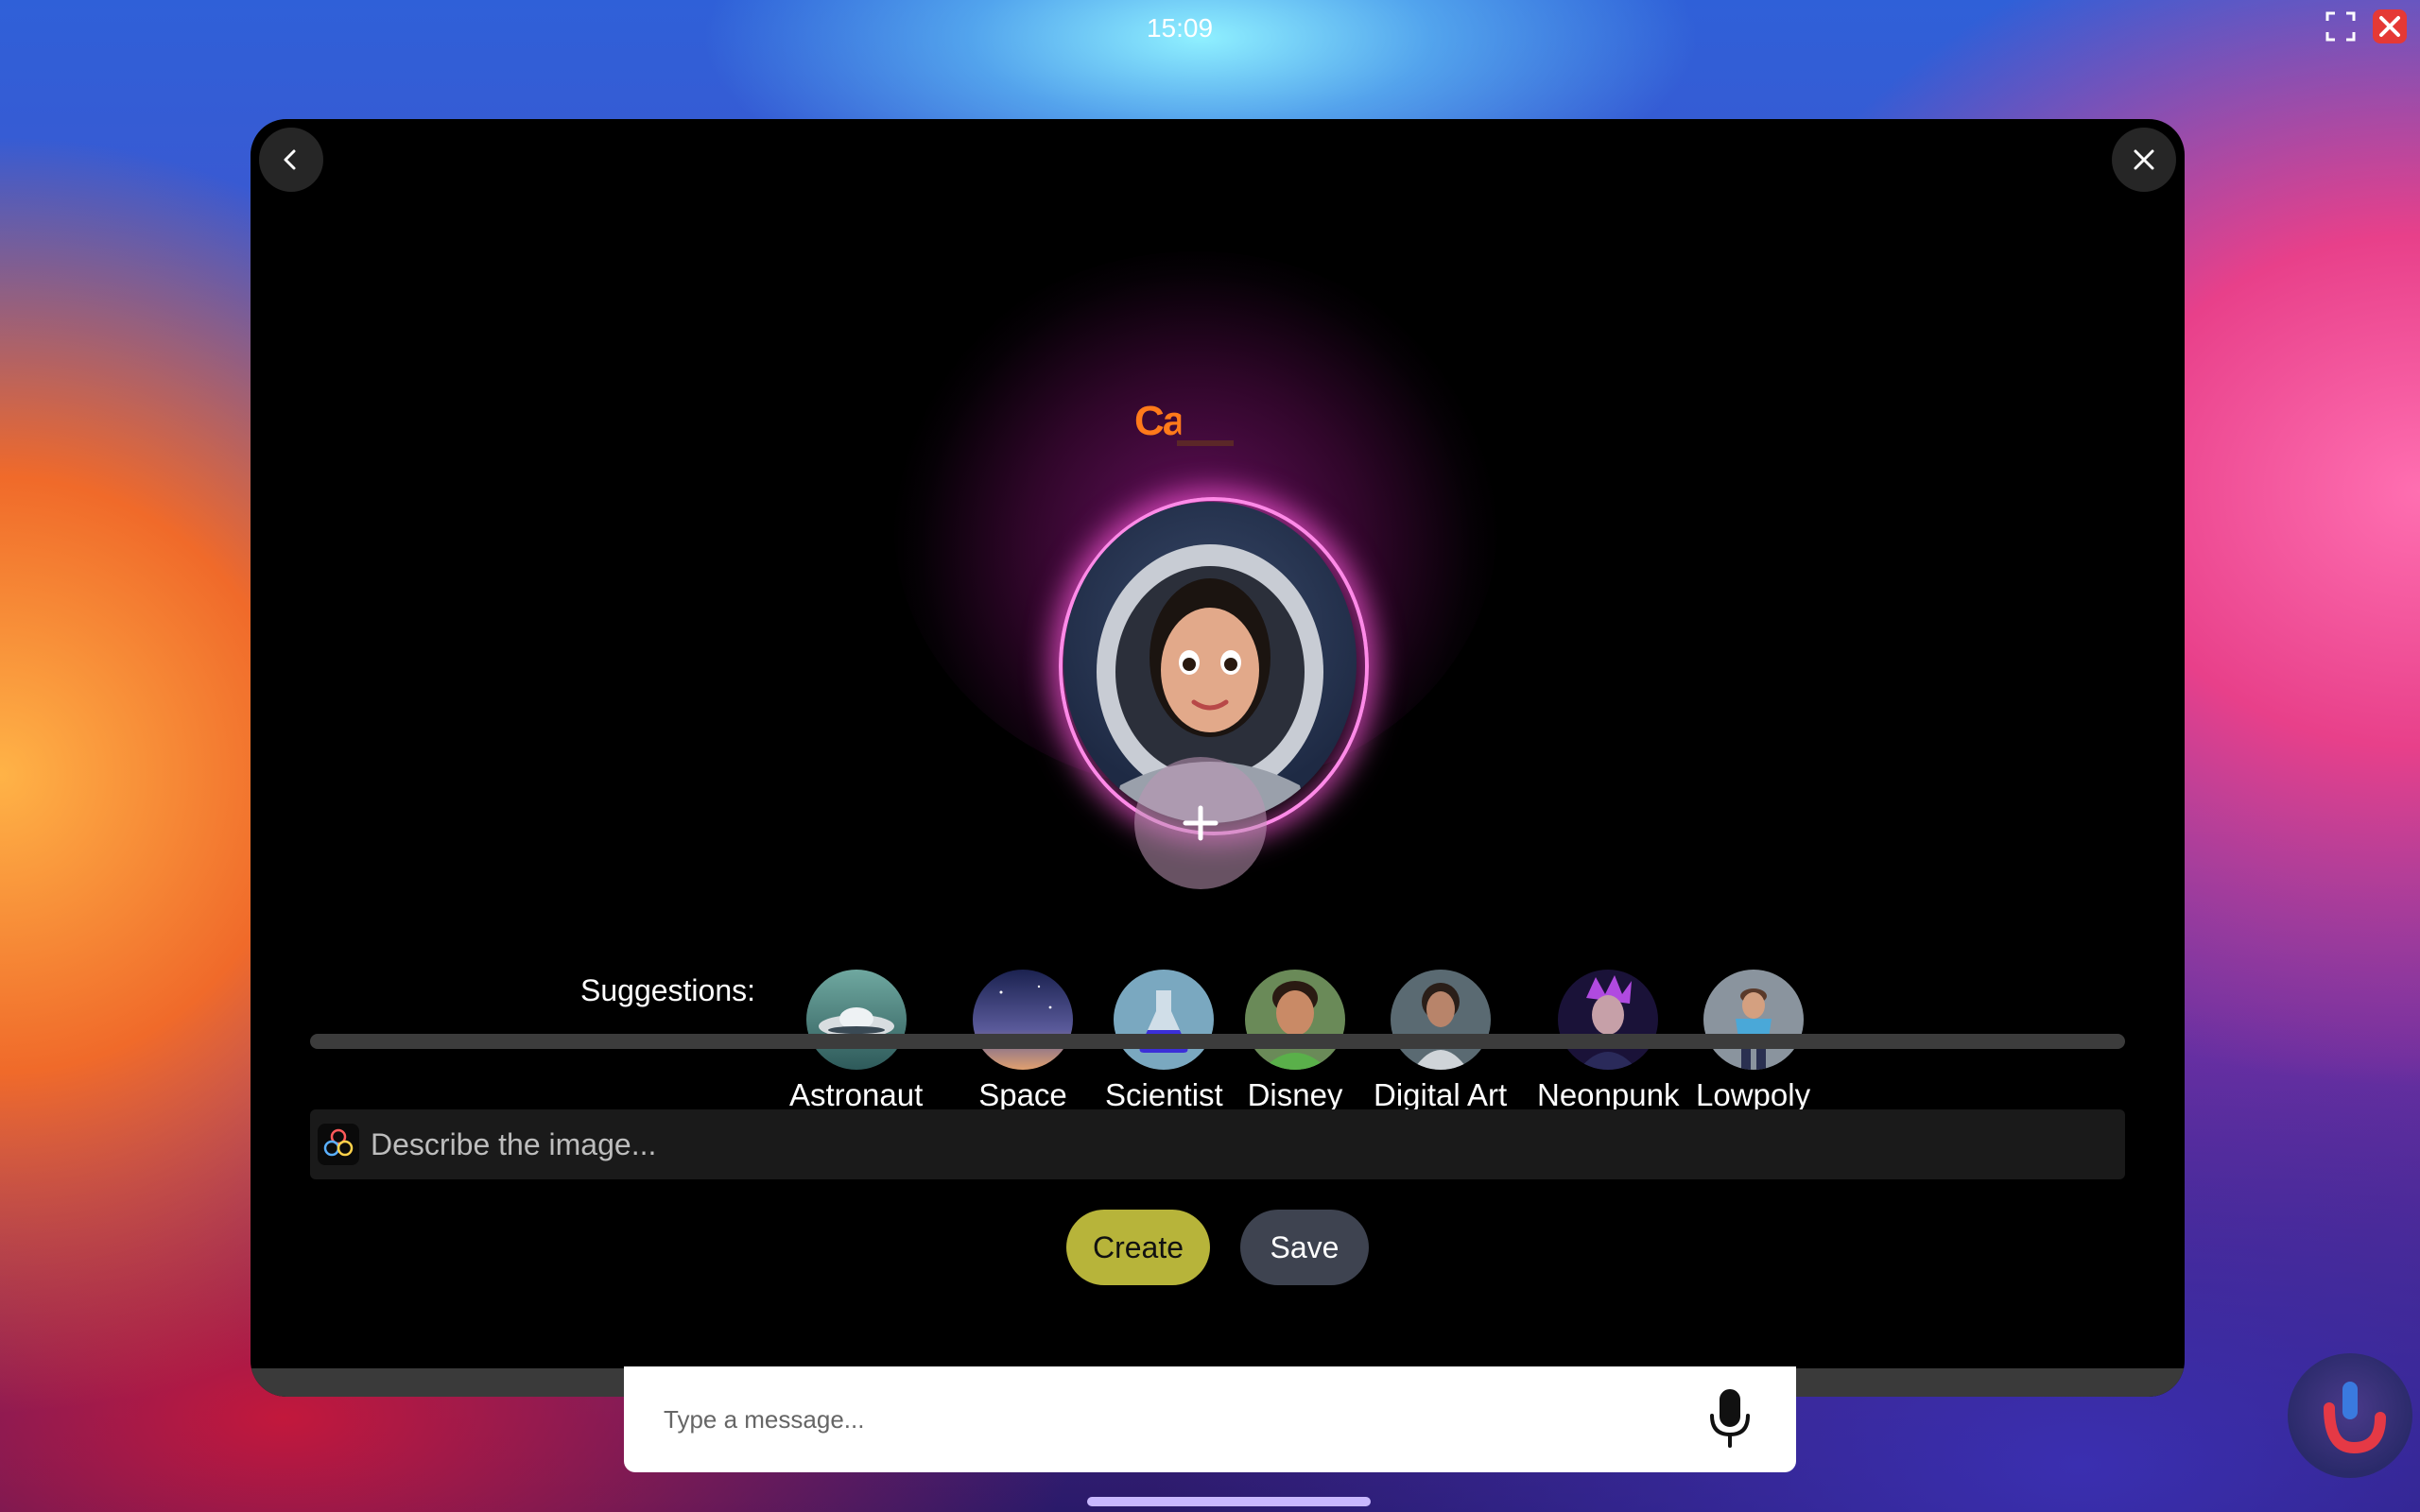 The height and width of the screenshot is (1512, 2420). Describe the element at coordinates (1608, 1094) in the screenshot. I see `suggestion-label: Neonpunk` at that location.